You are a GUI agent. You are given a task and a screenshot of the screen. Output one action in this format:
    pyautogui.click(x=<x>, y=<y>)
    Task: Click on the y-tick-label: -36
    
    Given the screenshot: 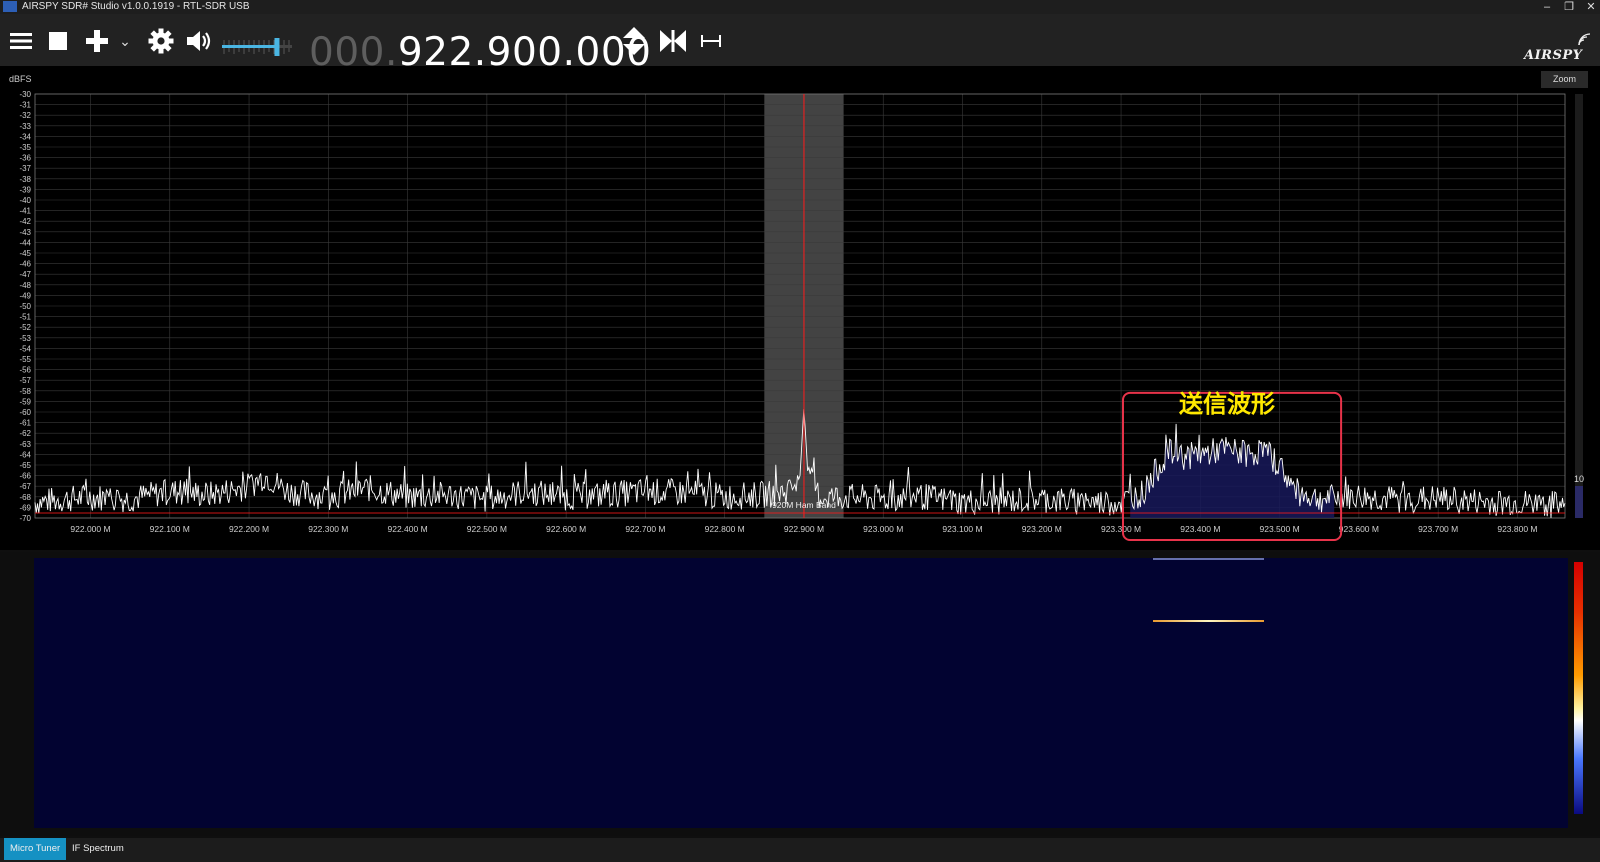 What is the action you would take?
    pyautogui.click(x=25, y=158)
    